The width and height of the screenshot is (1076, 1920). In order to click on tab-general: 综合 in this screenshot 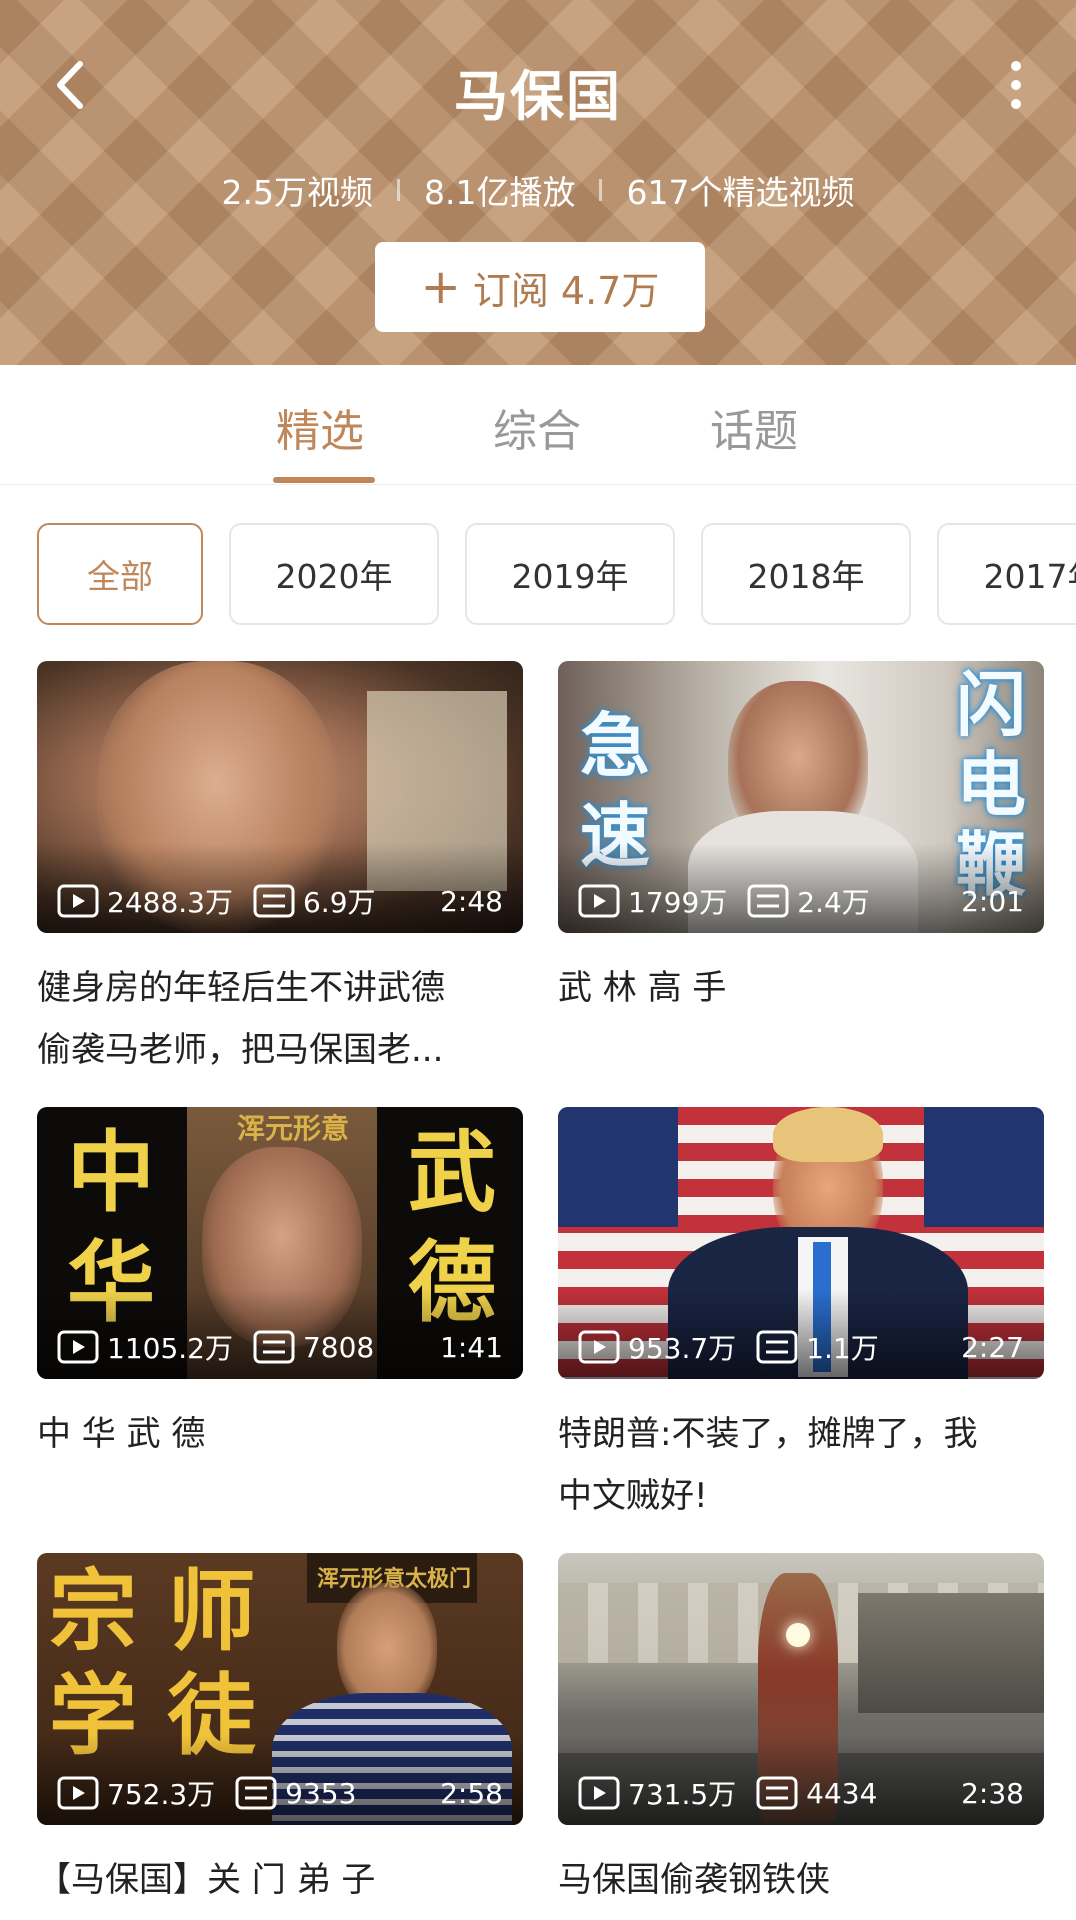, I will do `click(537, 427)`.